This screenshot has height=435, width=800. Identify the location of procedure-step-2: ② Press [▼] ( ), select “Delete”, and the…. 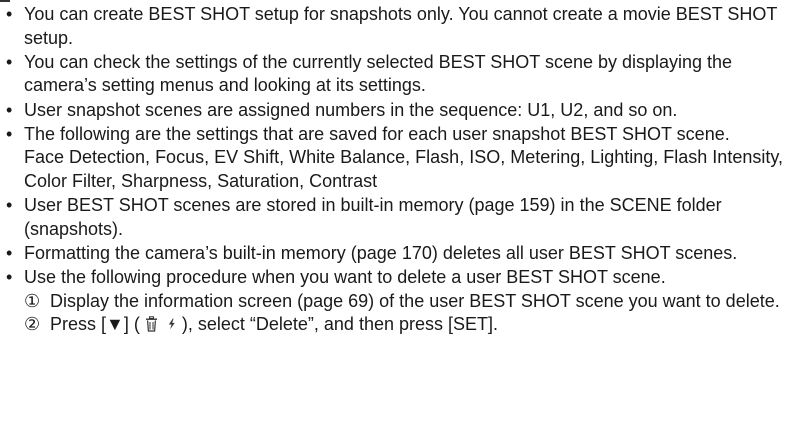
(408, 325).